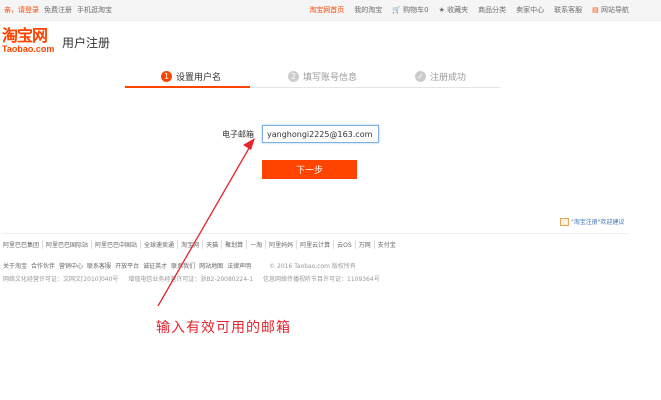 This screenshot has width=661, height=400. Describe the element at coordinates (223, 328) in the screenshot. I see `annotation-text: 输入有效可用的邮箱` at that location.